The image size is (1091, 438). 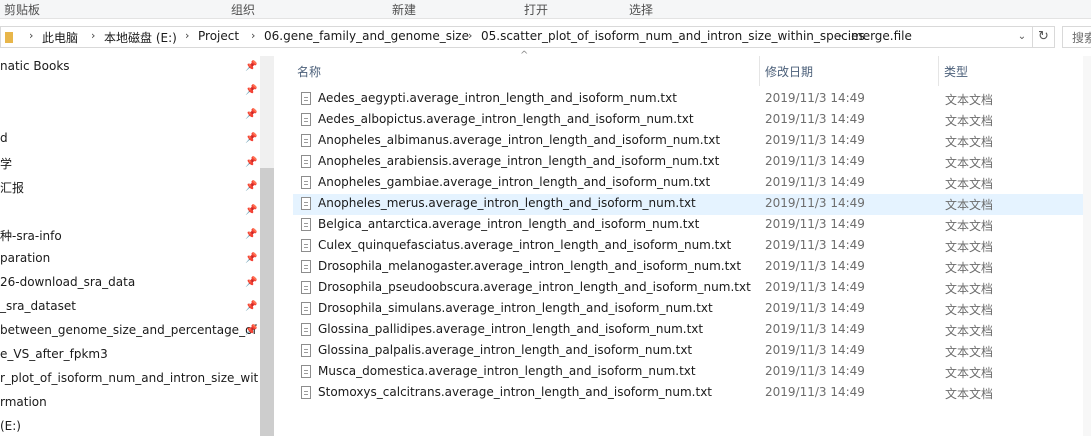 I want to click on nav-item-label: natic Books, so click(x=35, y=66).